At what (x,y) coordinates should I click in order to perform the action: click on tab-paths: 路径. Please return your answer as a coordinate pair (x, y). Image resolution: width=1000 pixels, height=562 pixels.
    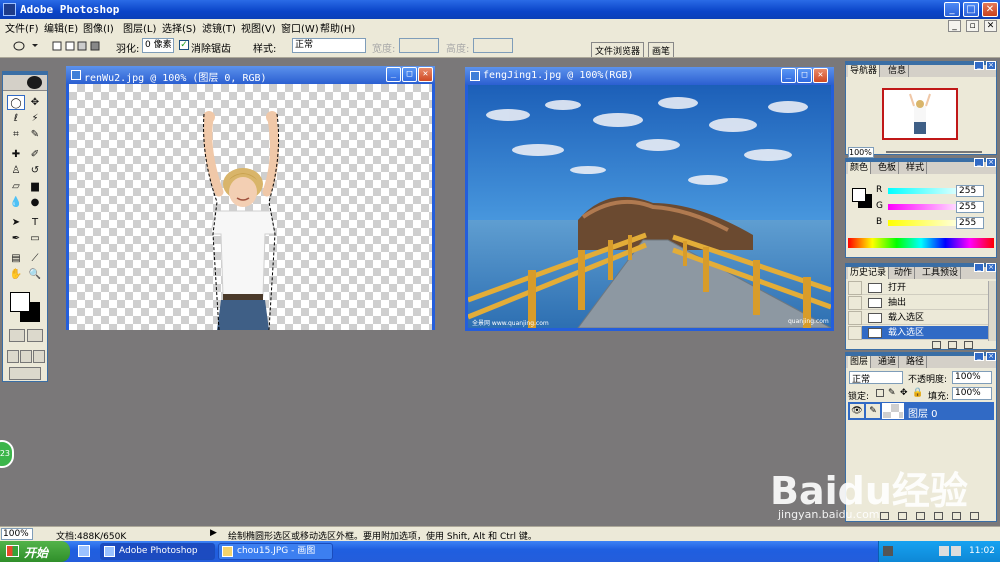
    Looking at the image, I should click on (916, 362).